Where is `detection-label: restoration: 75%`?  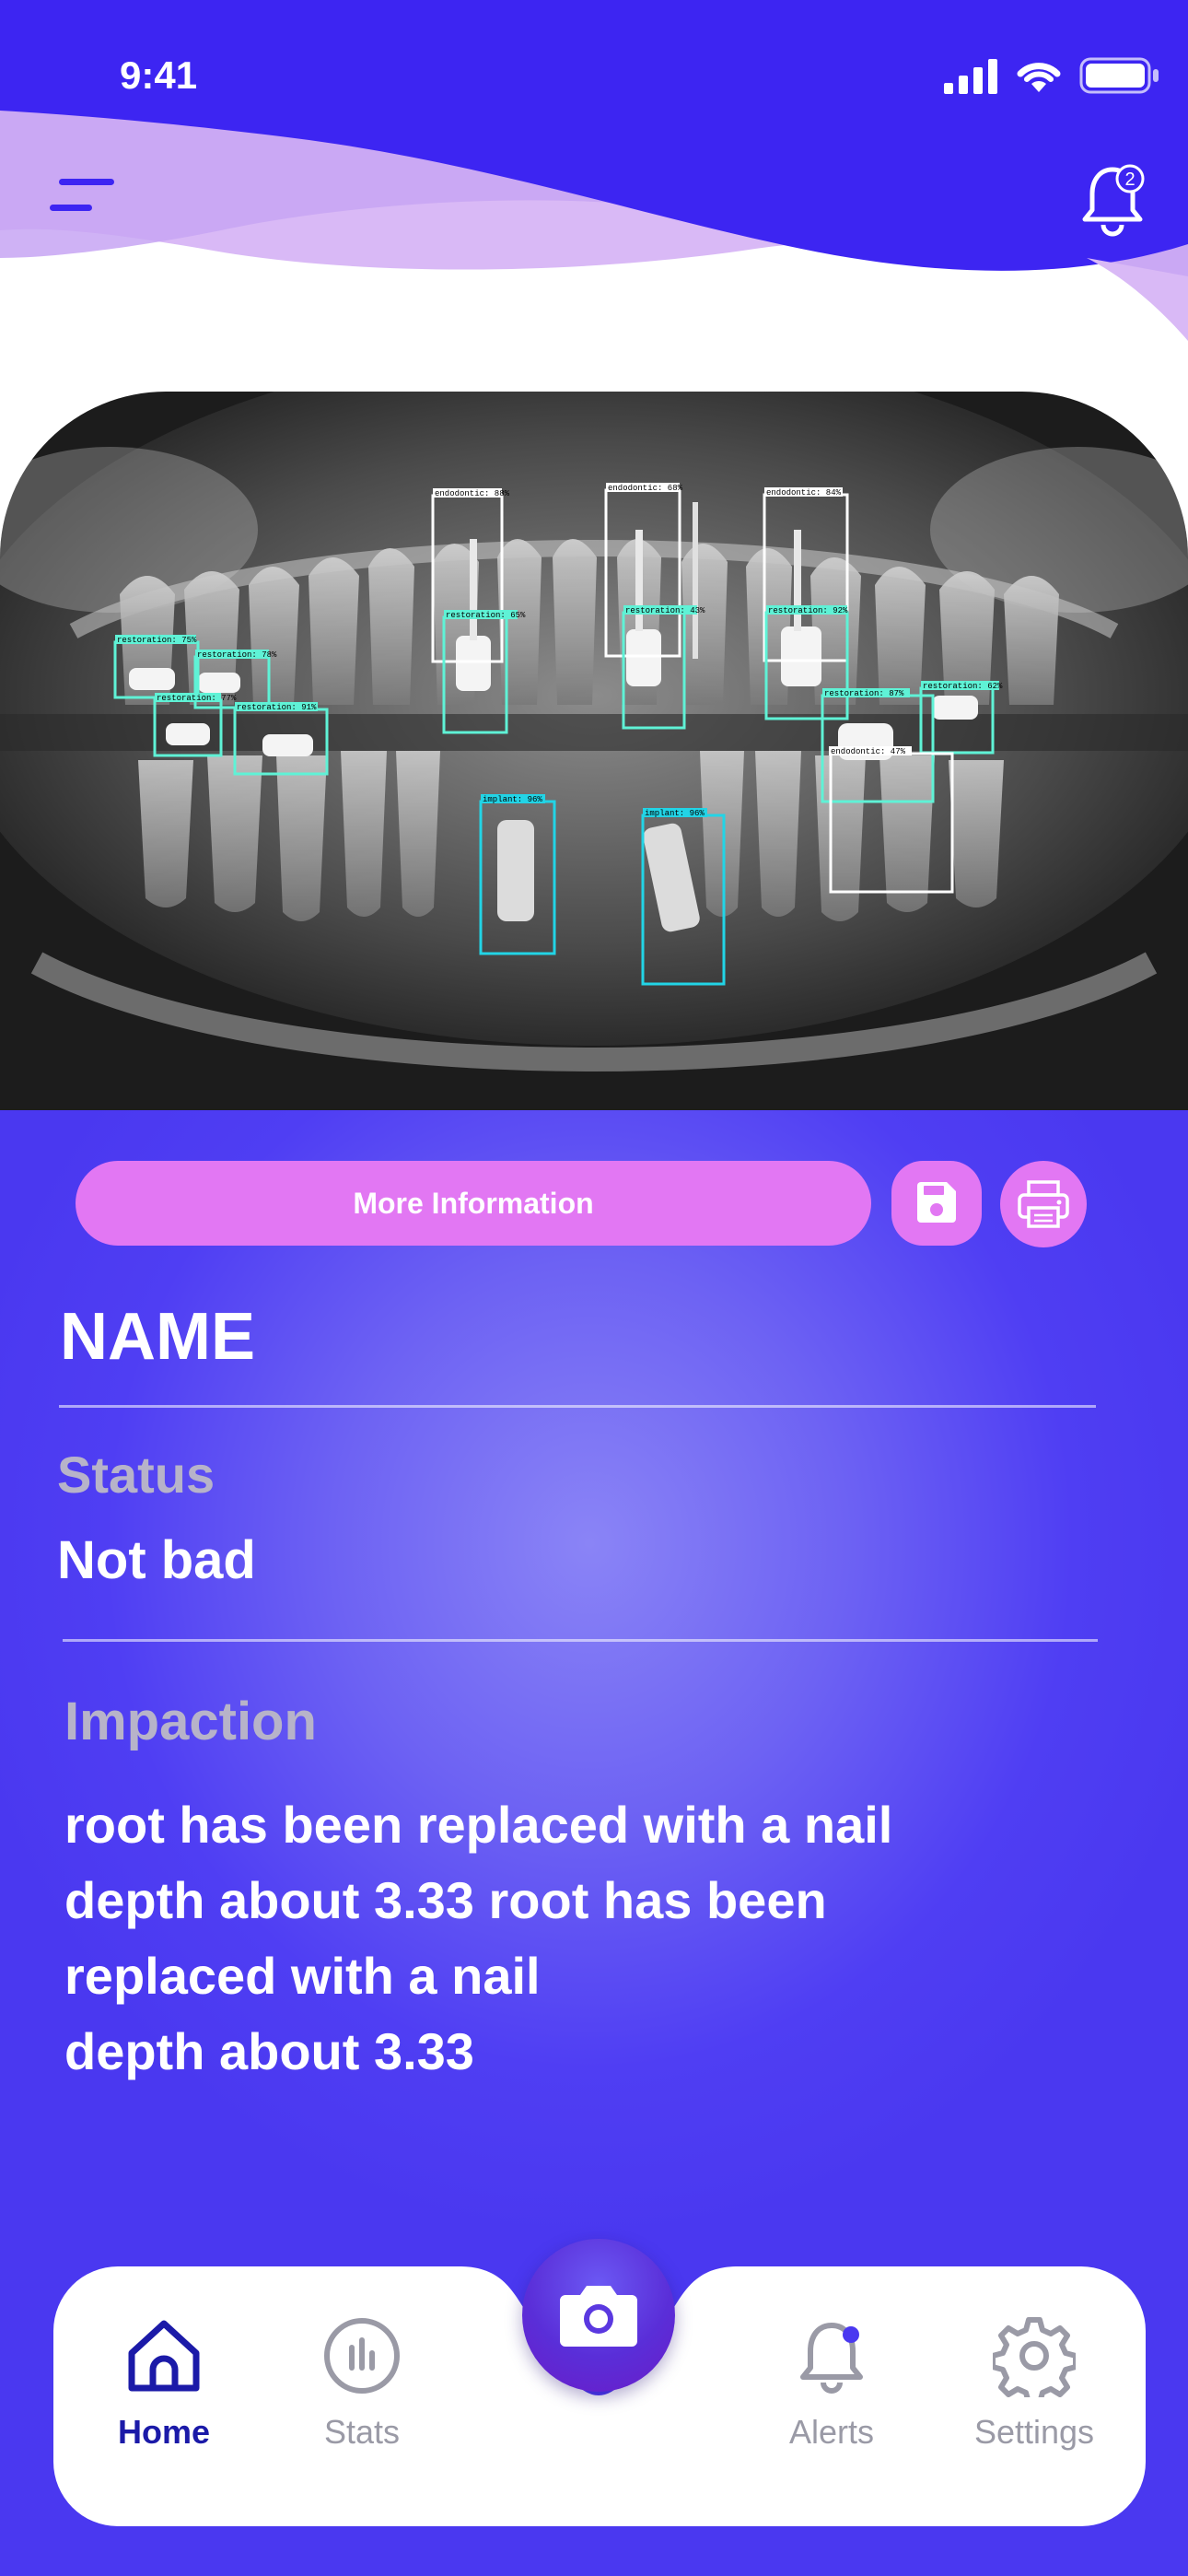 detection-label: restoration: 75% is located at coordinates (157, 640).